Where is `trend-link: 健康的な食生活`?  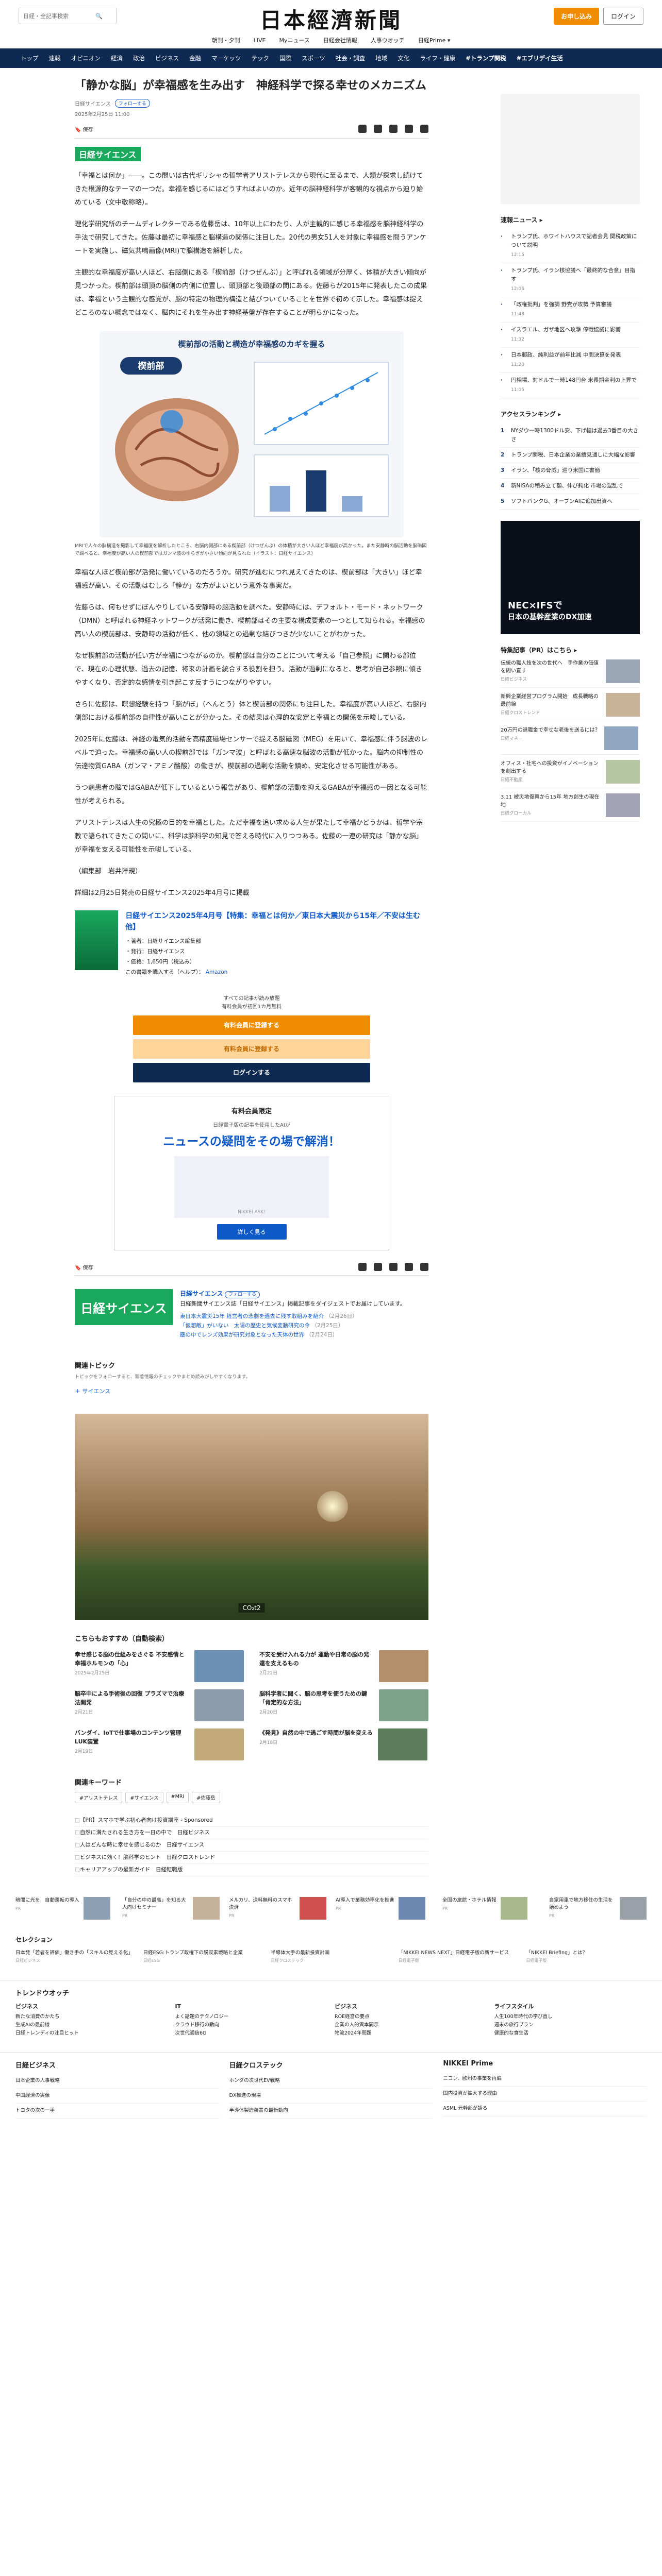
trend-link: 健康的な食生活 is located at coordinates (570, 2033).